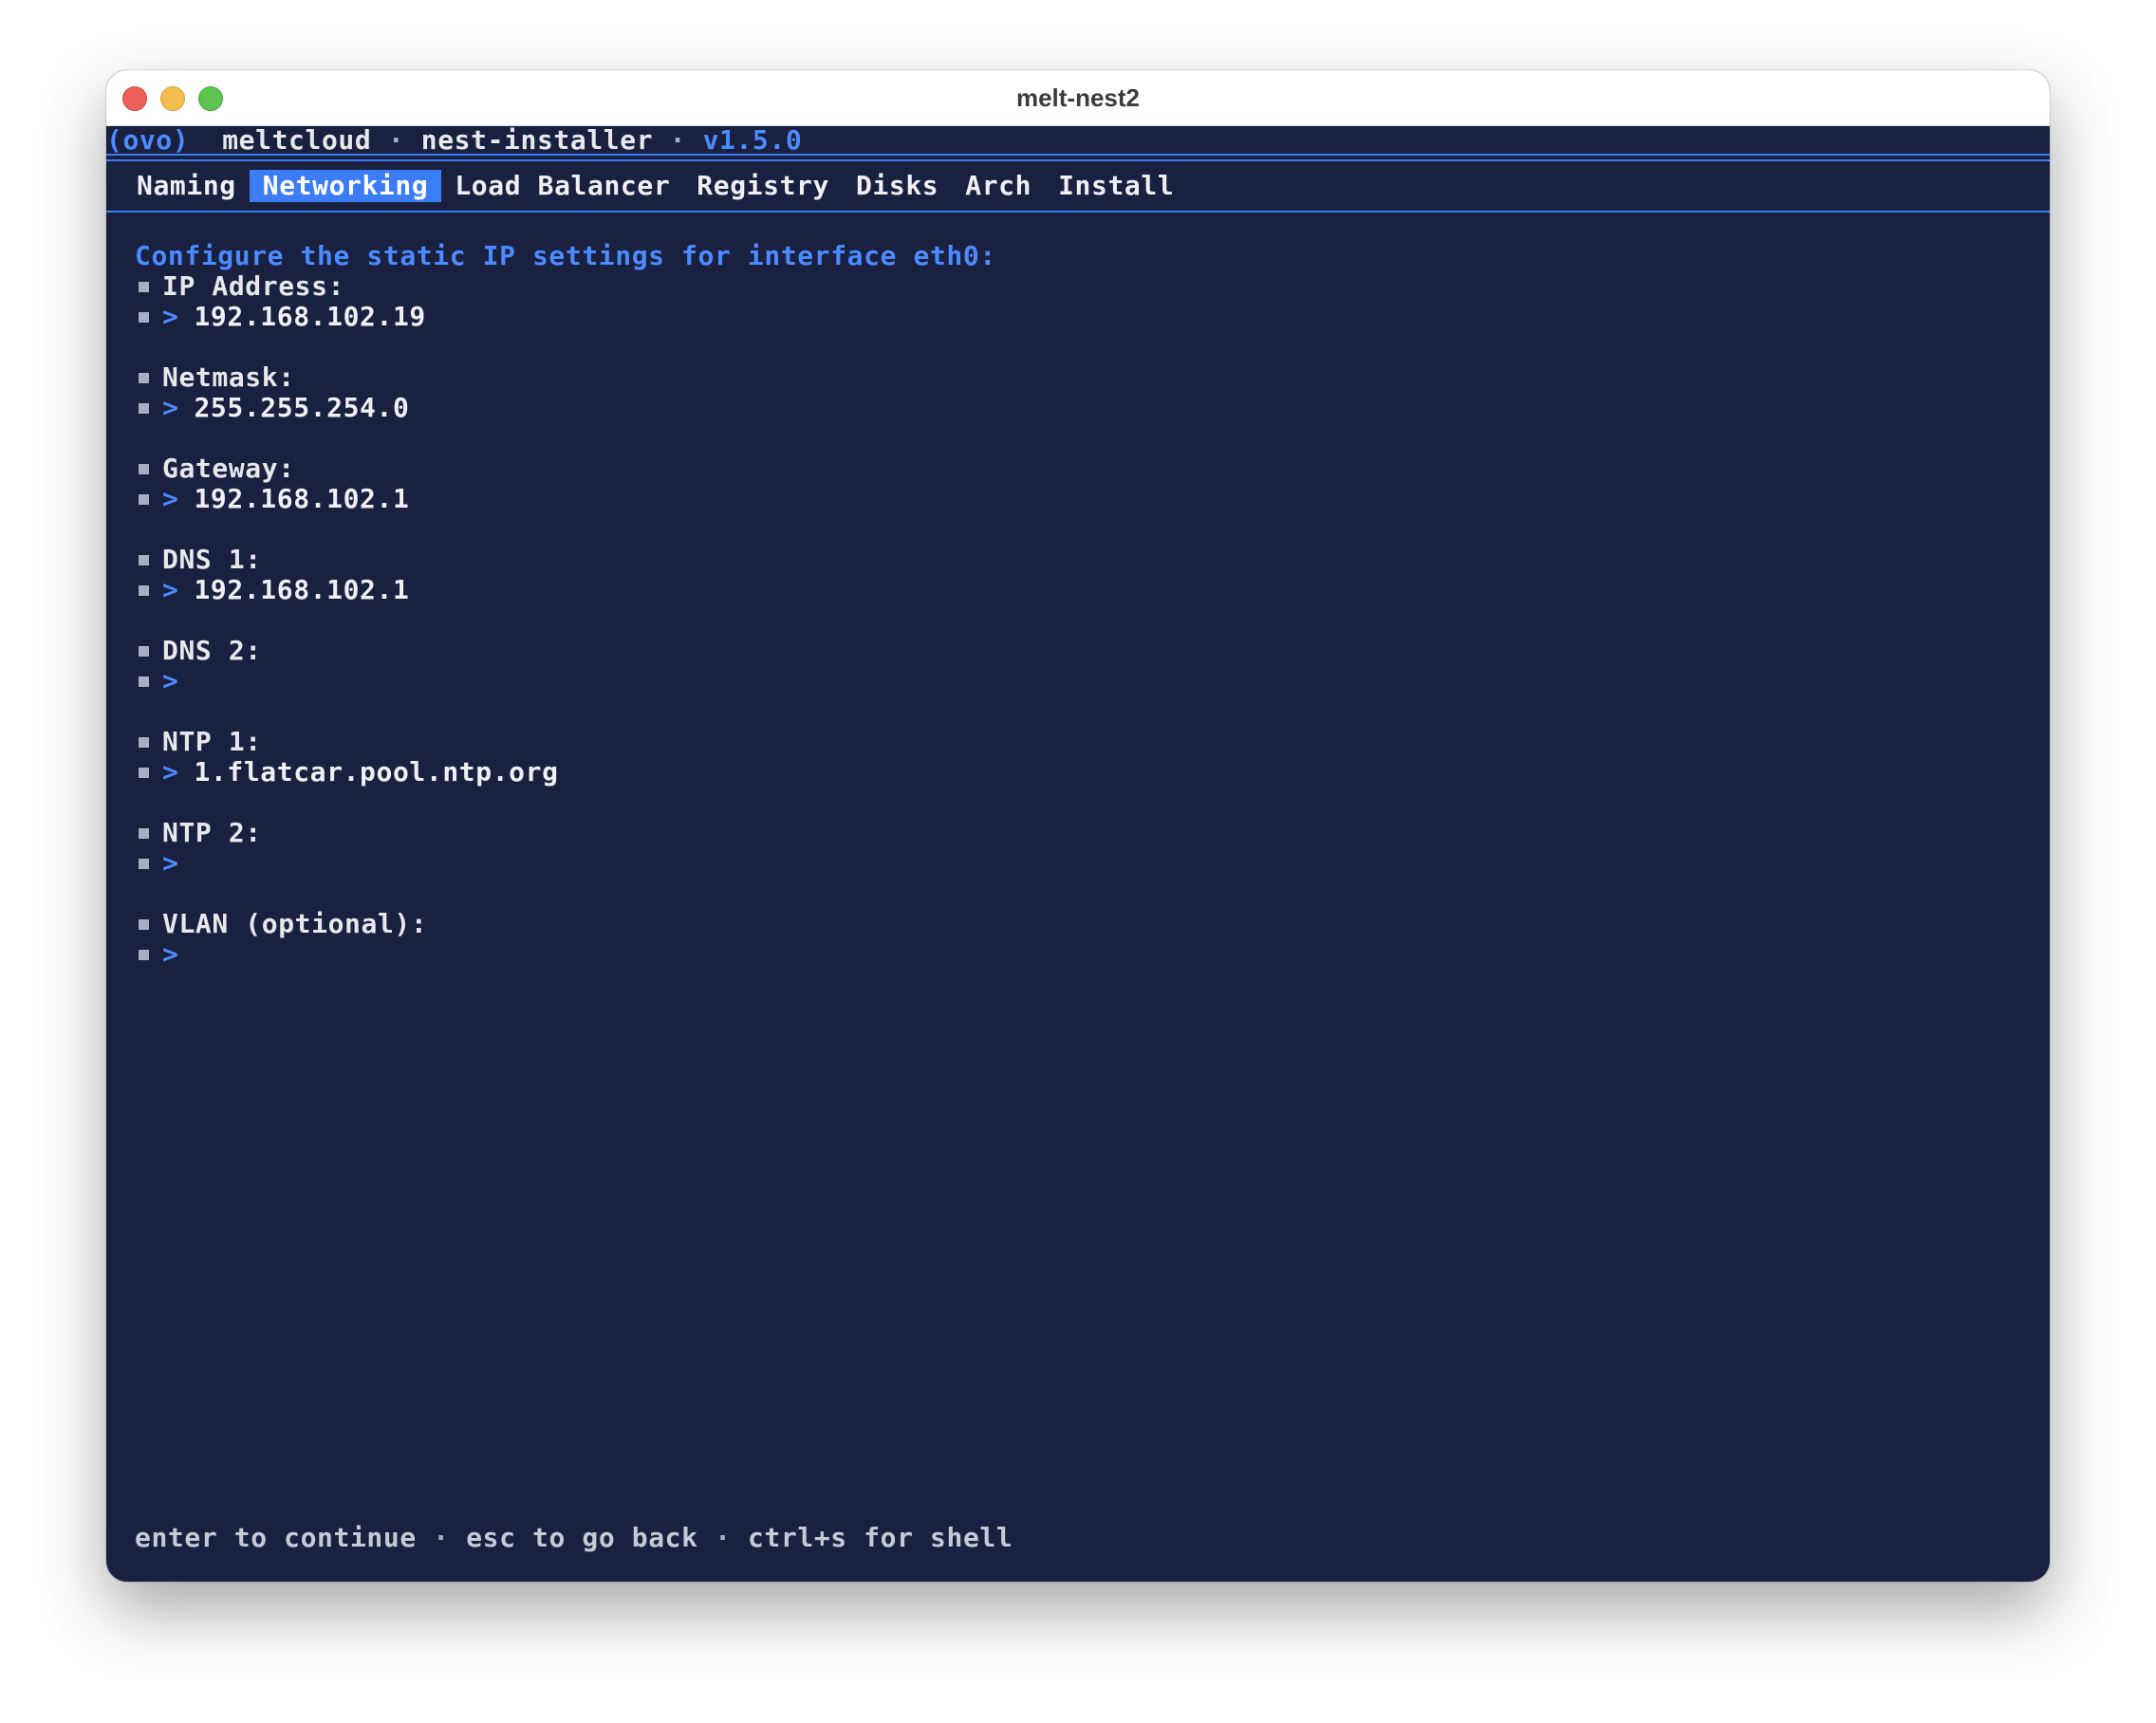  What do you see at coordinates (880, 1537) in the screenshot?
I see `hint-shell: ctrl+s for shell` at bounding box center [880, 1537].